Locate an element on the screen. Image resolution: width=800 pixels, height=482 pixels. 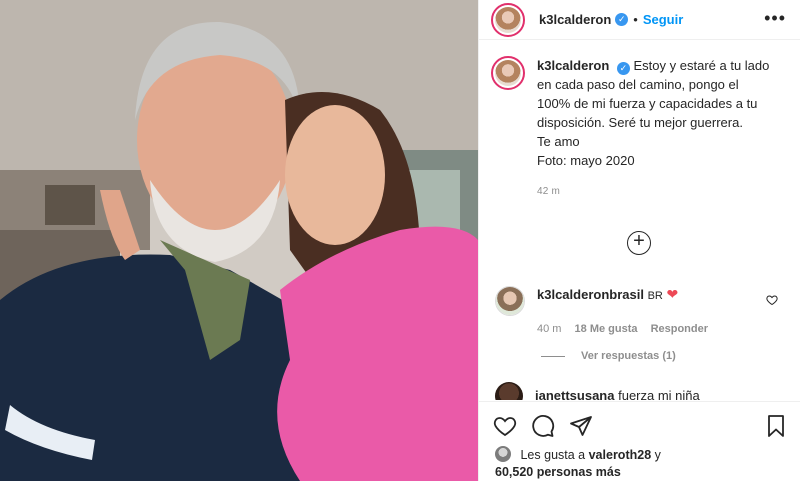
share-icon is located at coordinates (581, 426).